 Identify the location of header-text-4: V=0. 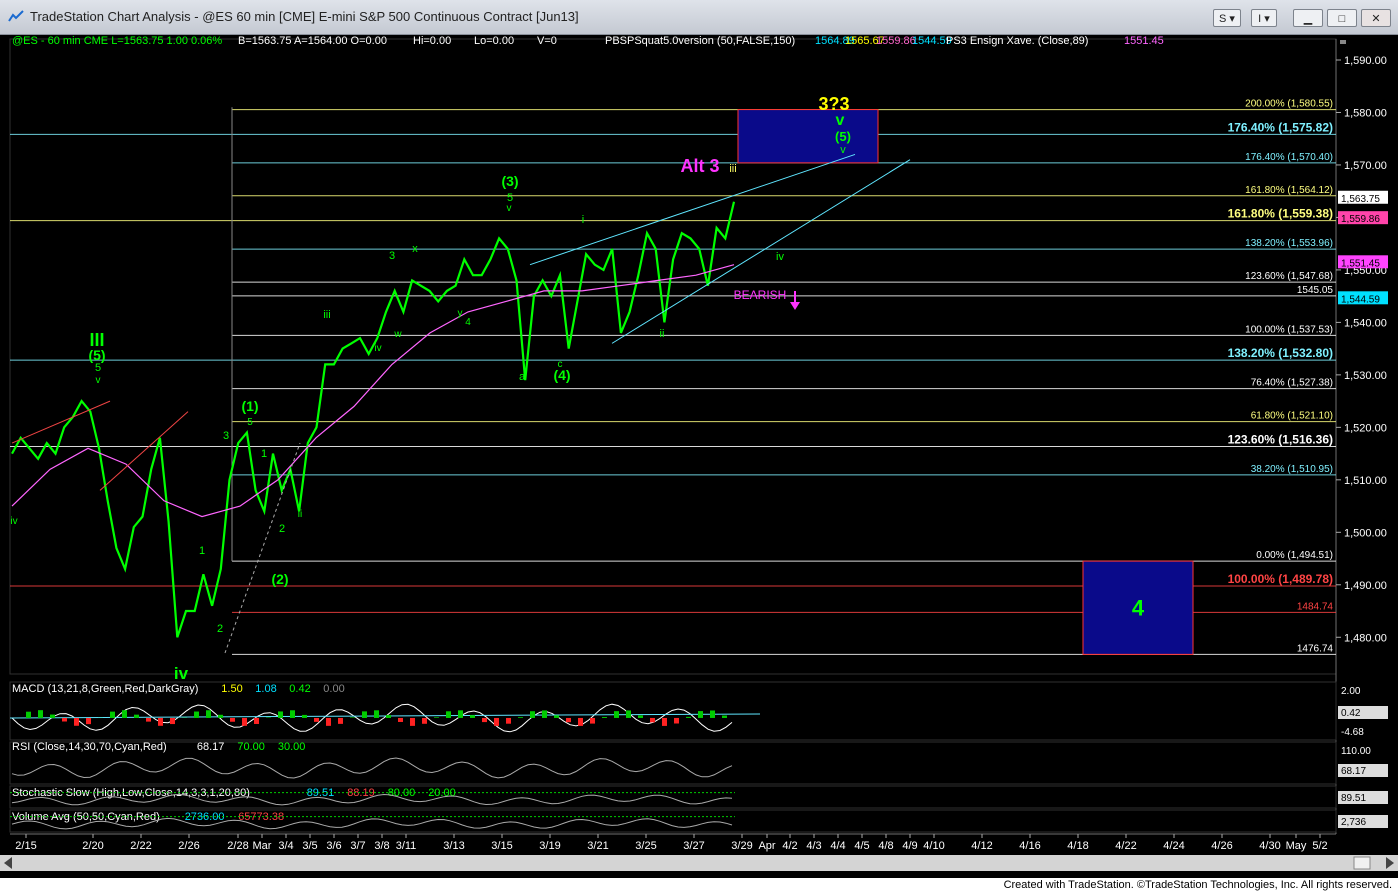
(547, 41).